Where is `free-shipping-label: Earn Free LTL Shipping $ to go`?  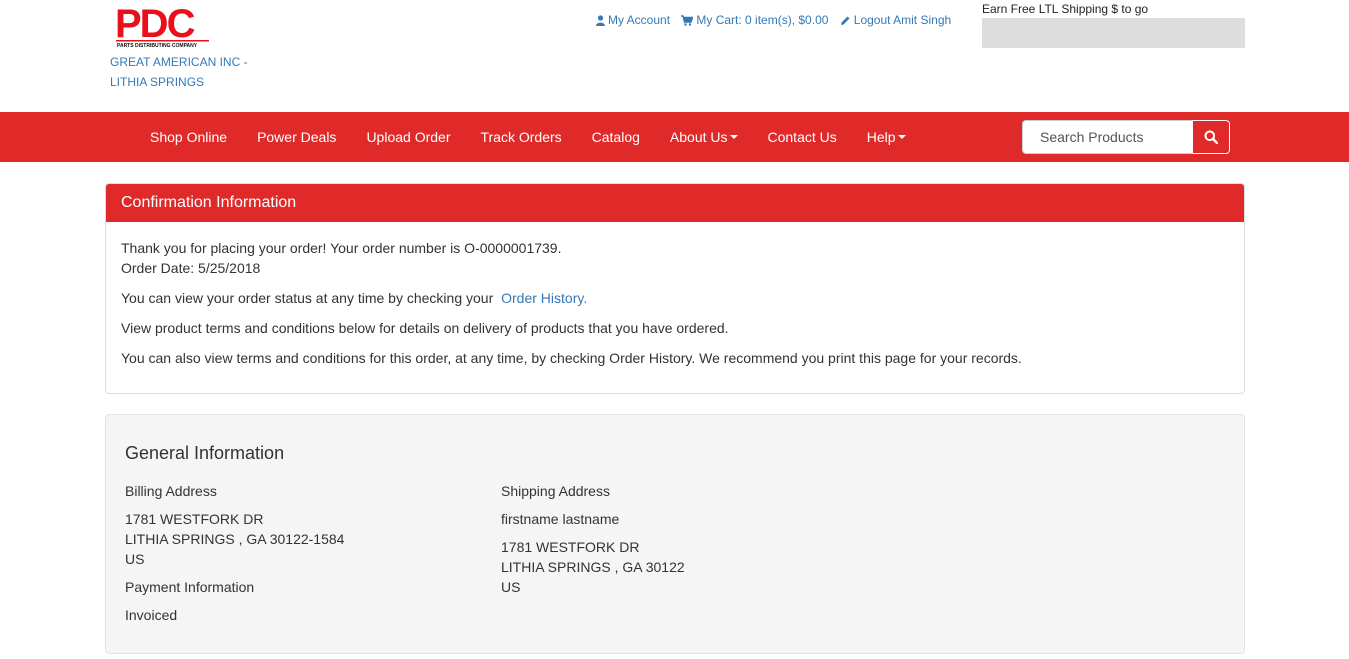
free-shipping-label: Earn Free LTL Shipping $ to go is located at coordinates (1065, 9).